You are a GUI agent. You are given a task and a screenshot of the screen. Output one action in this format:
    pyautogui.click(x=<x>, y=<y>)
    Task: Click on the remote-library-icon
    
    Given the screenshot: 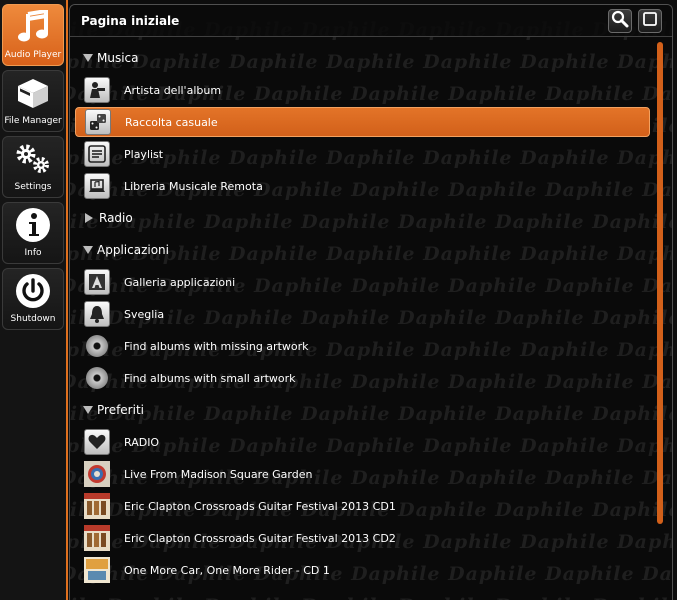 What is the action you would take?
    pyautogui.click(x=97, y=186)
    